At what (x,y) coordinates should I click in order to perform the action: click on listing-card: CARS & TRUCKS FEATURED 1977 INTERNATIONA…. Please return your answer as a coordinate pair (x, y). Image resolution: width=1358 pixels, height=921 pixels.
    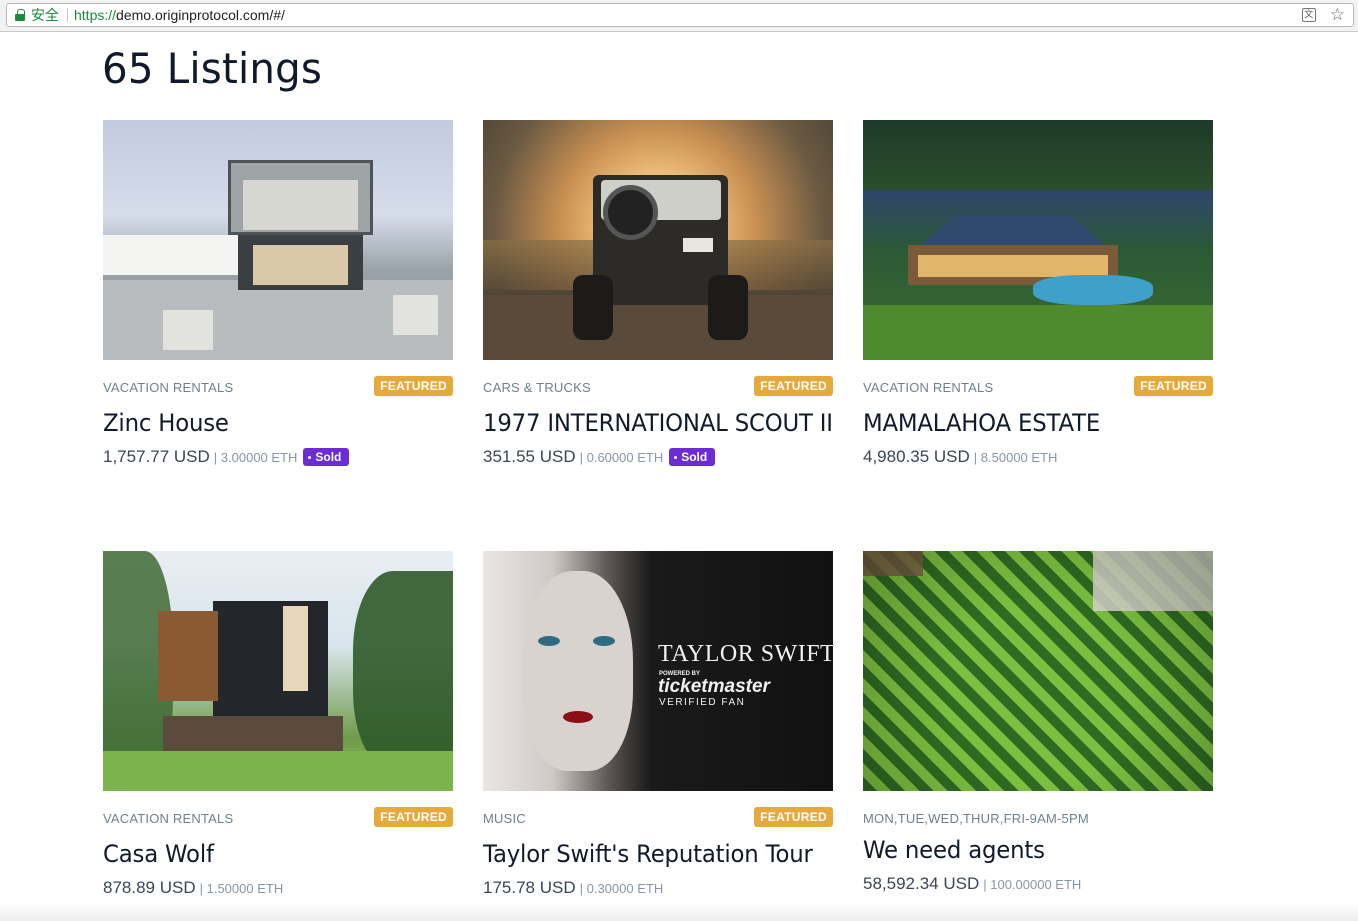
    Looking at the image, I should click on (658, 293).